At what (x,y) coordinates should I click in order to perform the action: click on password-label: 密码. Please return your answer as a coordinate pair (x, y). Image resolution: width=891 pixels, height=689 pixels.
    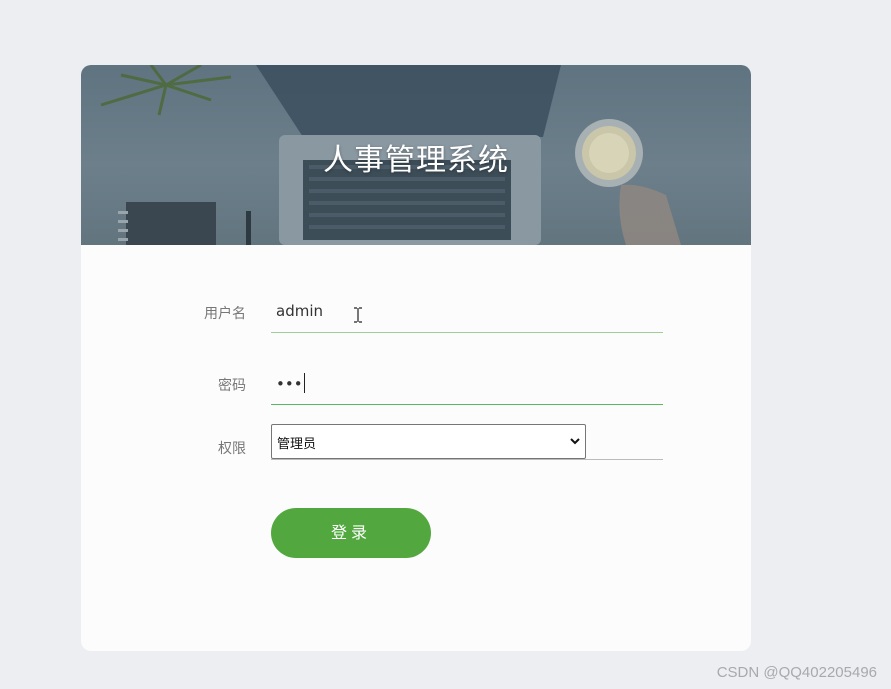
    Looking at the image, I should click on (232, 386).